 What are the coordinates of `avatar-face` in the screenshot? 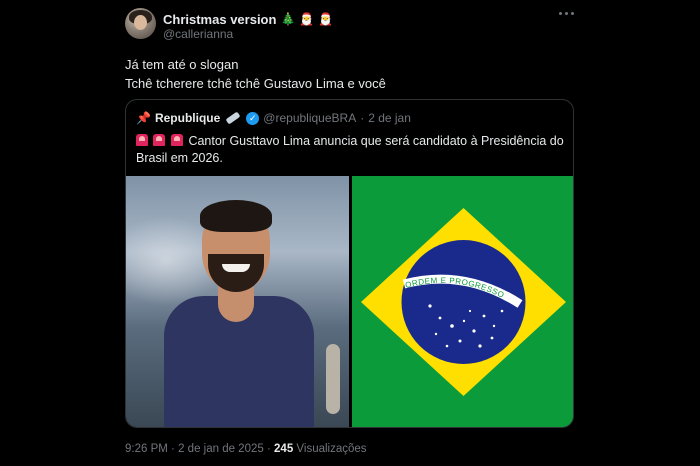 It's located at (140, 22).